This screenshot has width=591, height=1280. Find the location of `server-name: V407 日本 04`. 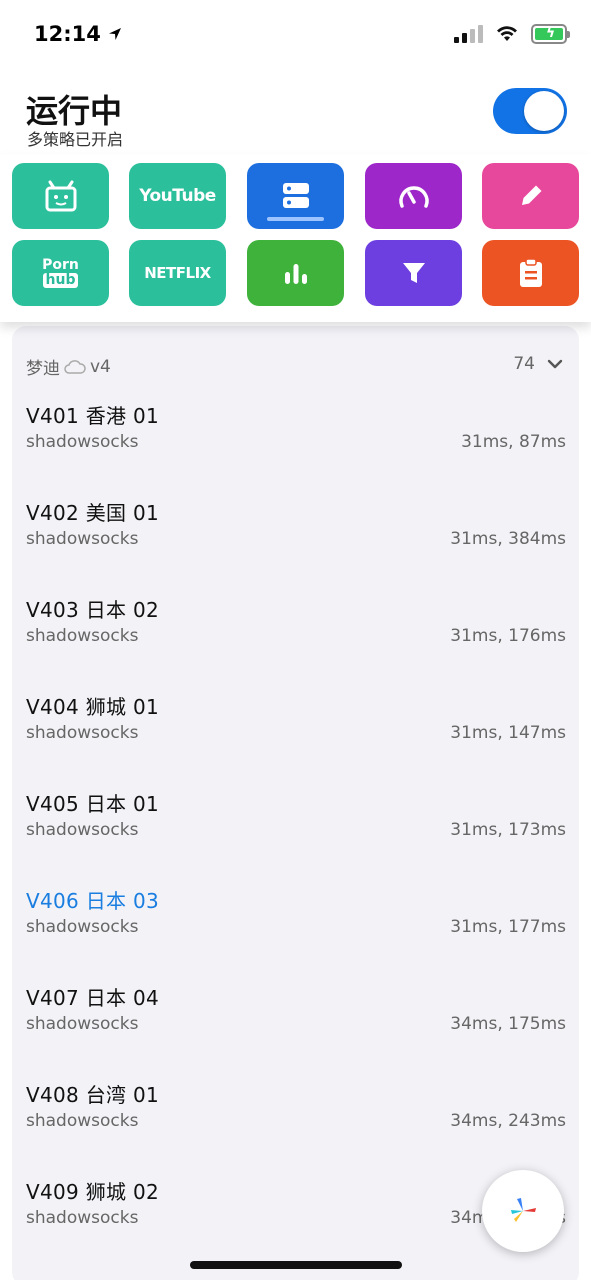

server-name: V407 日本 04 is located at coordinates (93, 998).